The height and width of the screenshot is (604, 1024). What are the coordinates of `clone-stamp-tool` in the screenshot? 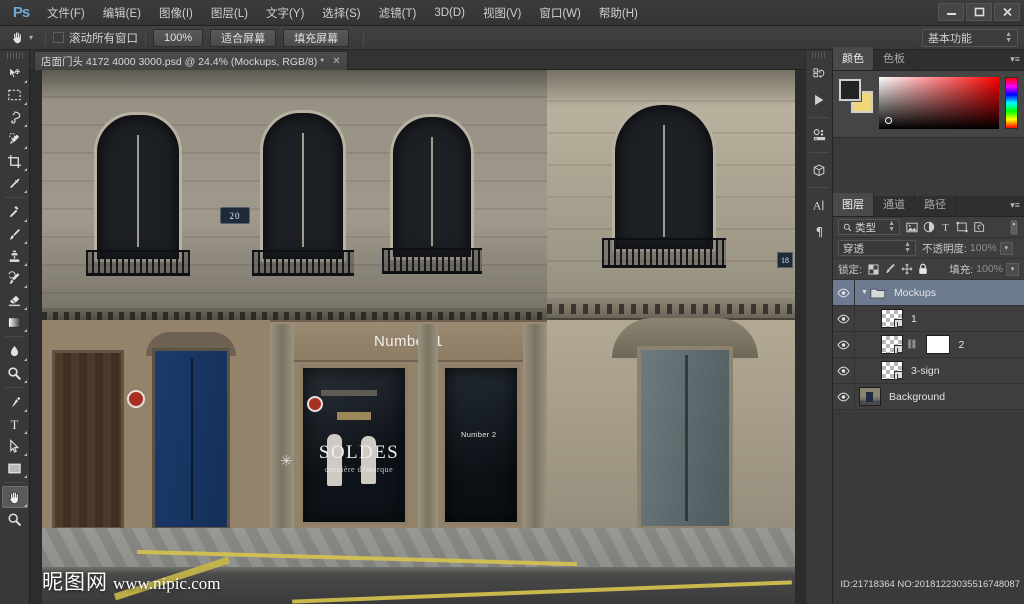 It's located at (15, 256).